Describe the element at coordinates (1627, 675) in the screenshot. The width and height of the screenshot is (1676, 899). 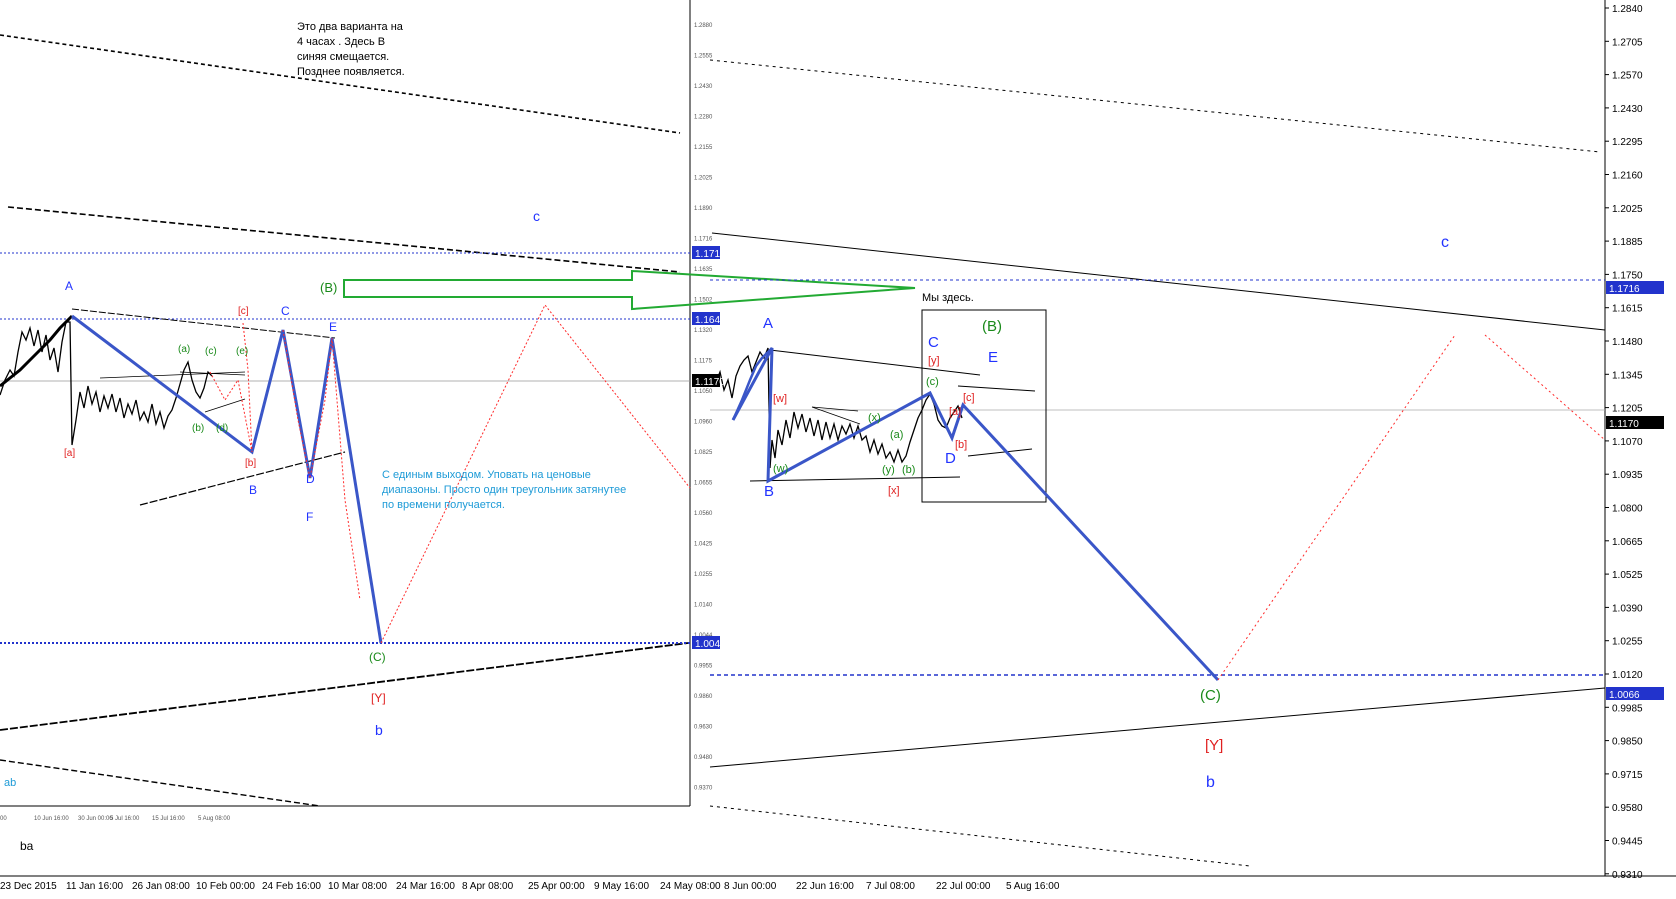
I see `right-price-label: 1.0120` at that location.